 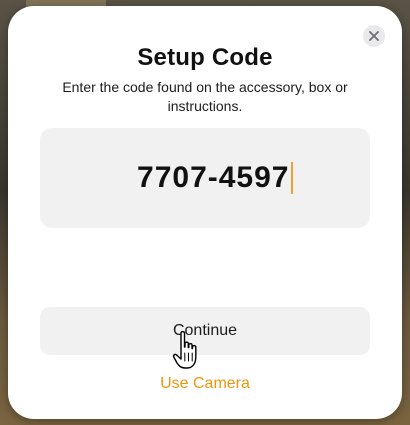 I want to click on close-icon, so click(x=374, y=36).